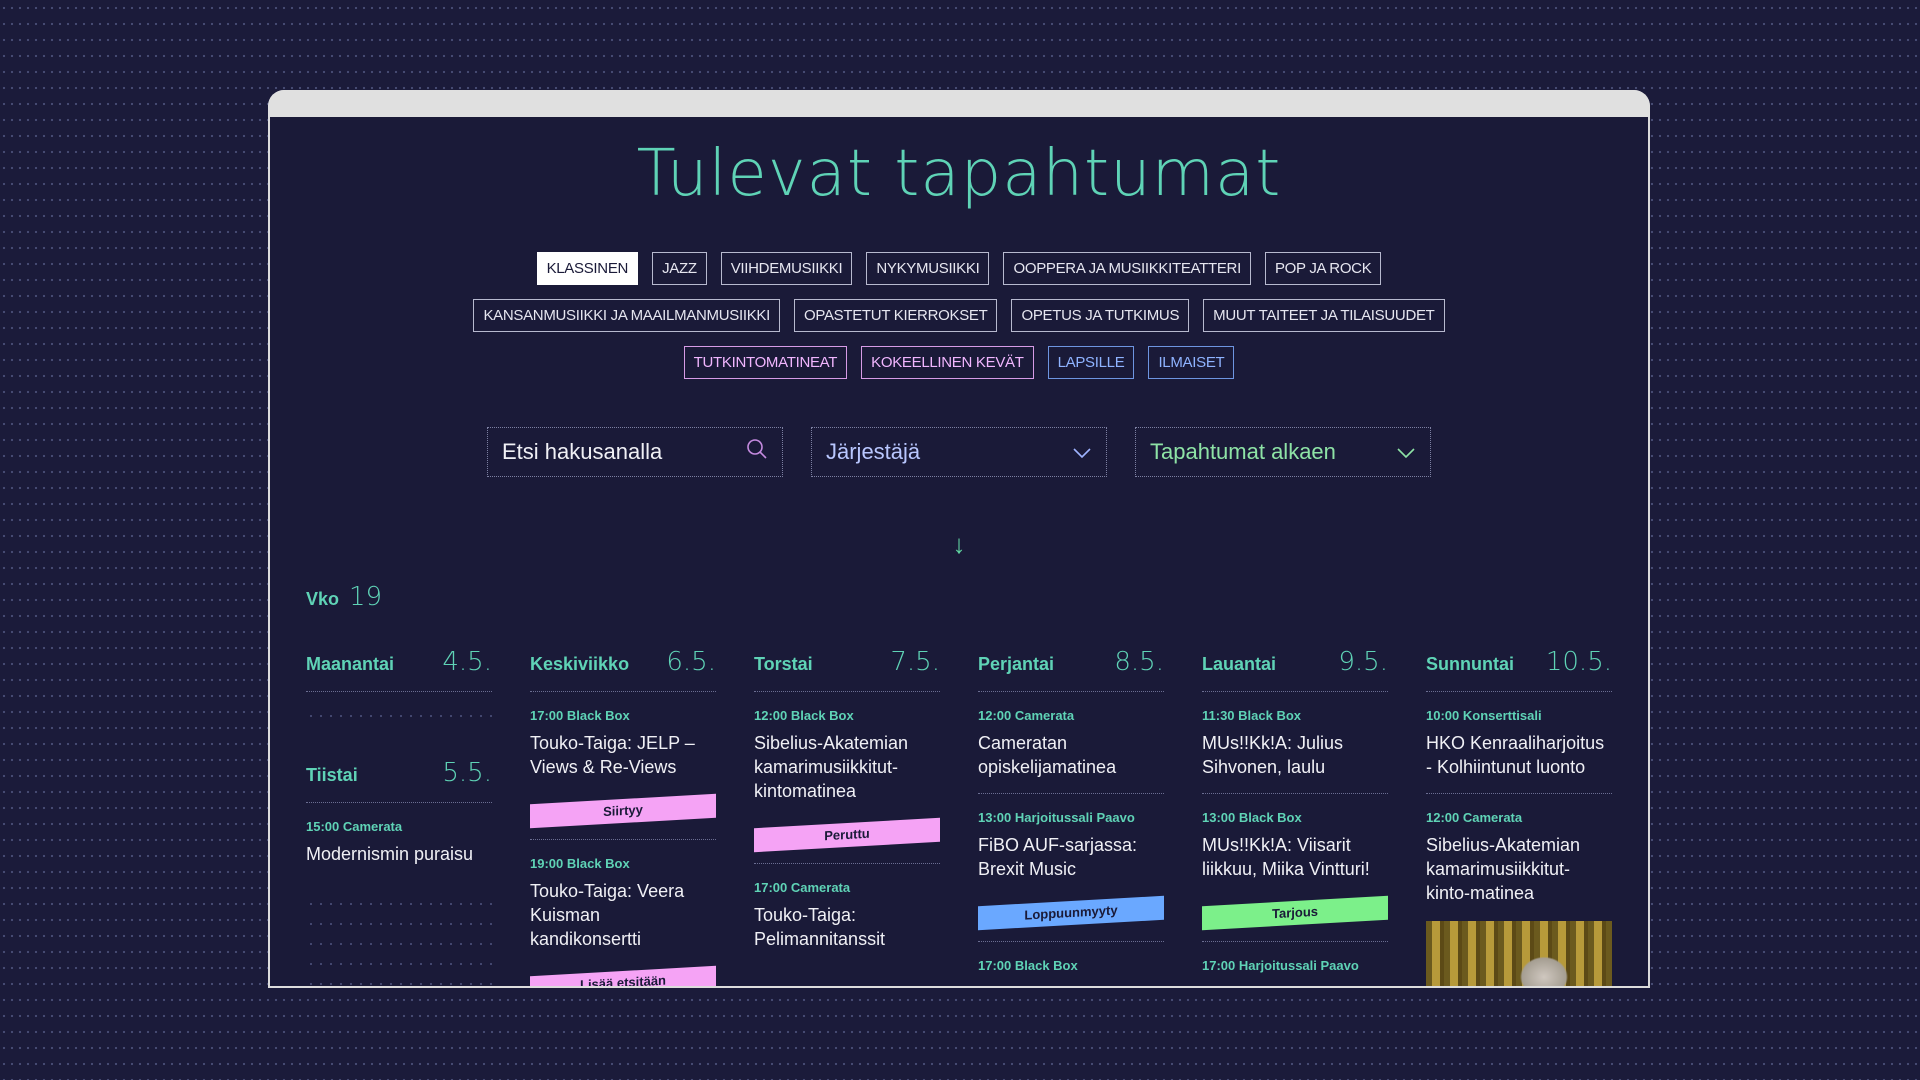 This screenshot has height=1080, width=1920. What do you see at coordinates (623, 755) in the screenshot?
I see `event-title: Touko-Taiga: JELP – Views & Re-Views` at bounding box center [623, 755].